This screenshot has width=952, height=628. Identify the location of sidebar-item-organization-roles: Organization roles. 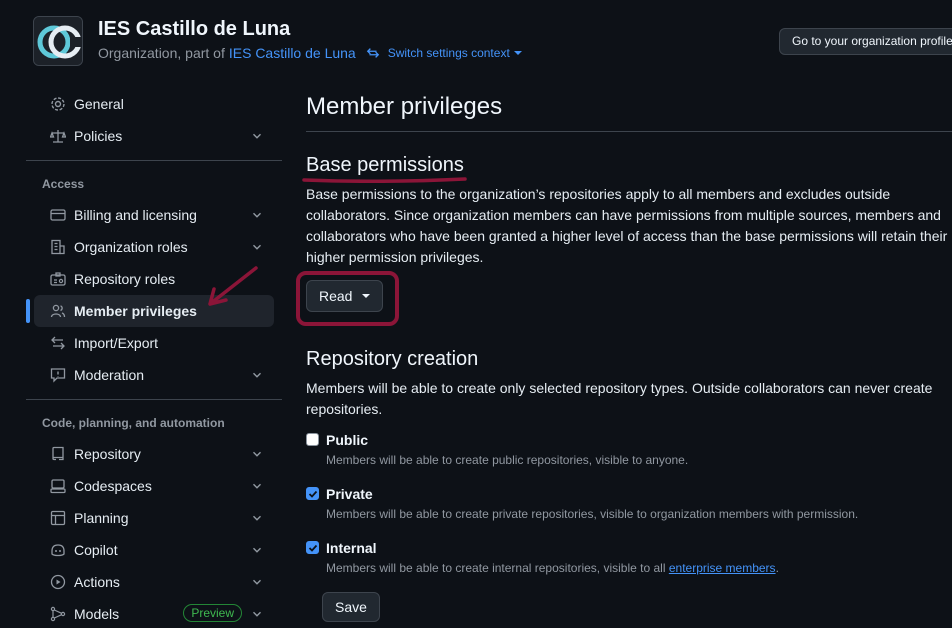
(154, 247).